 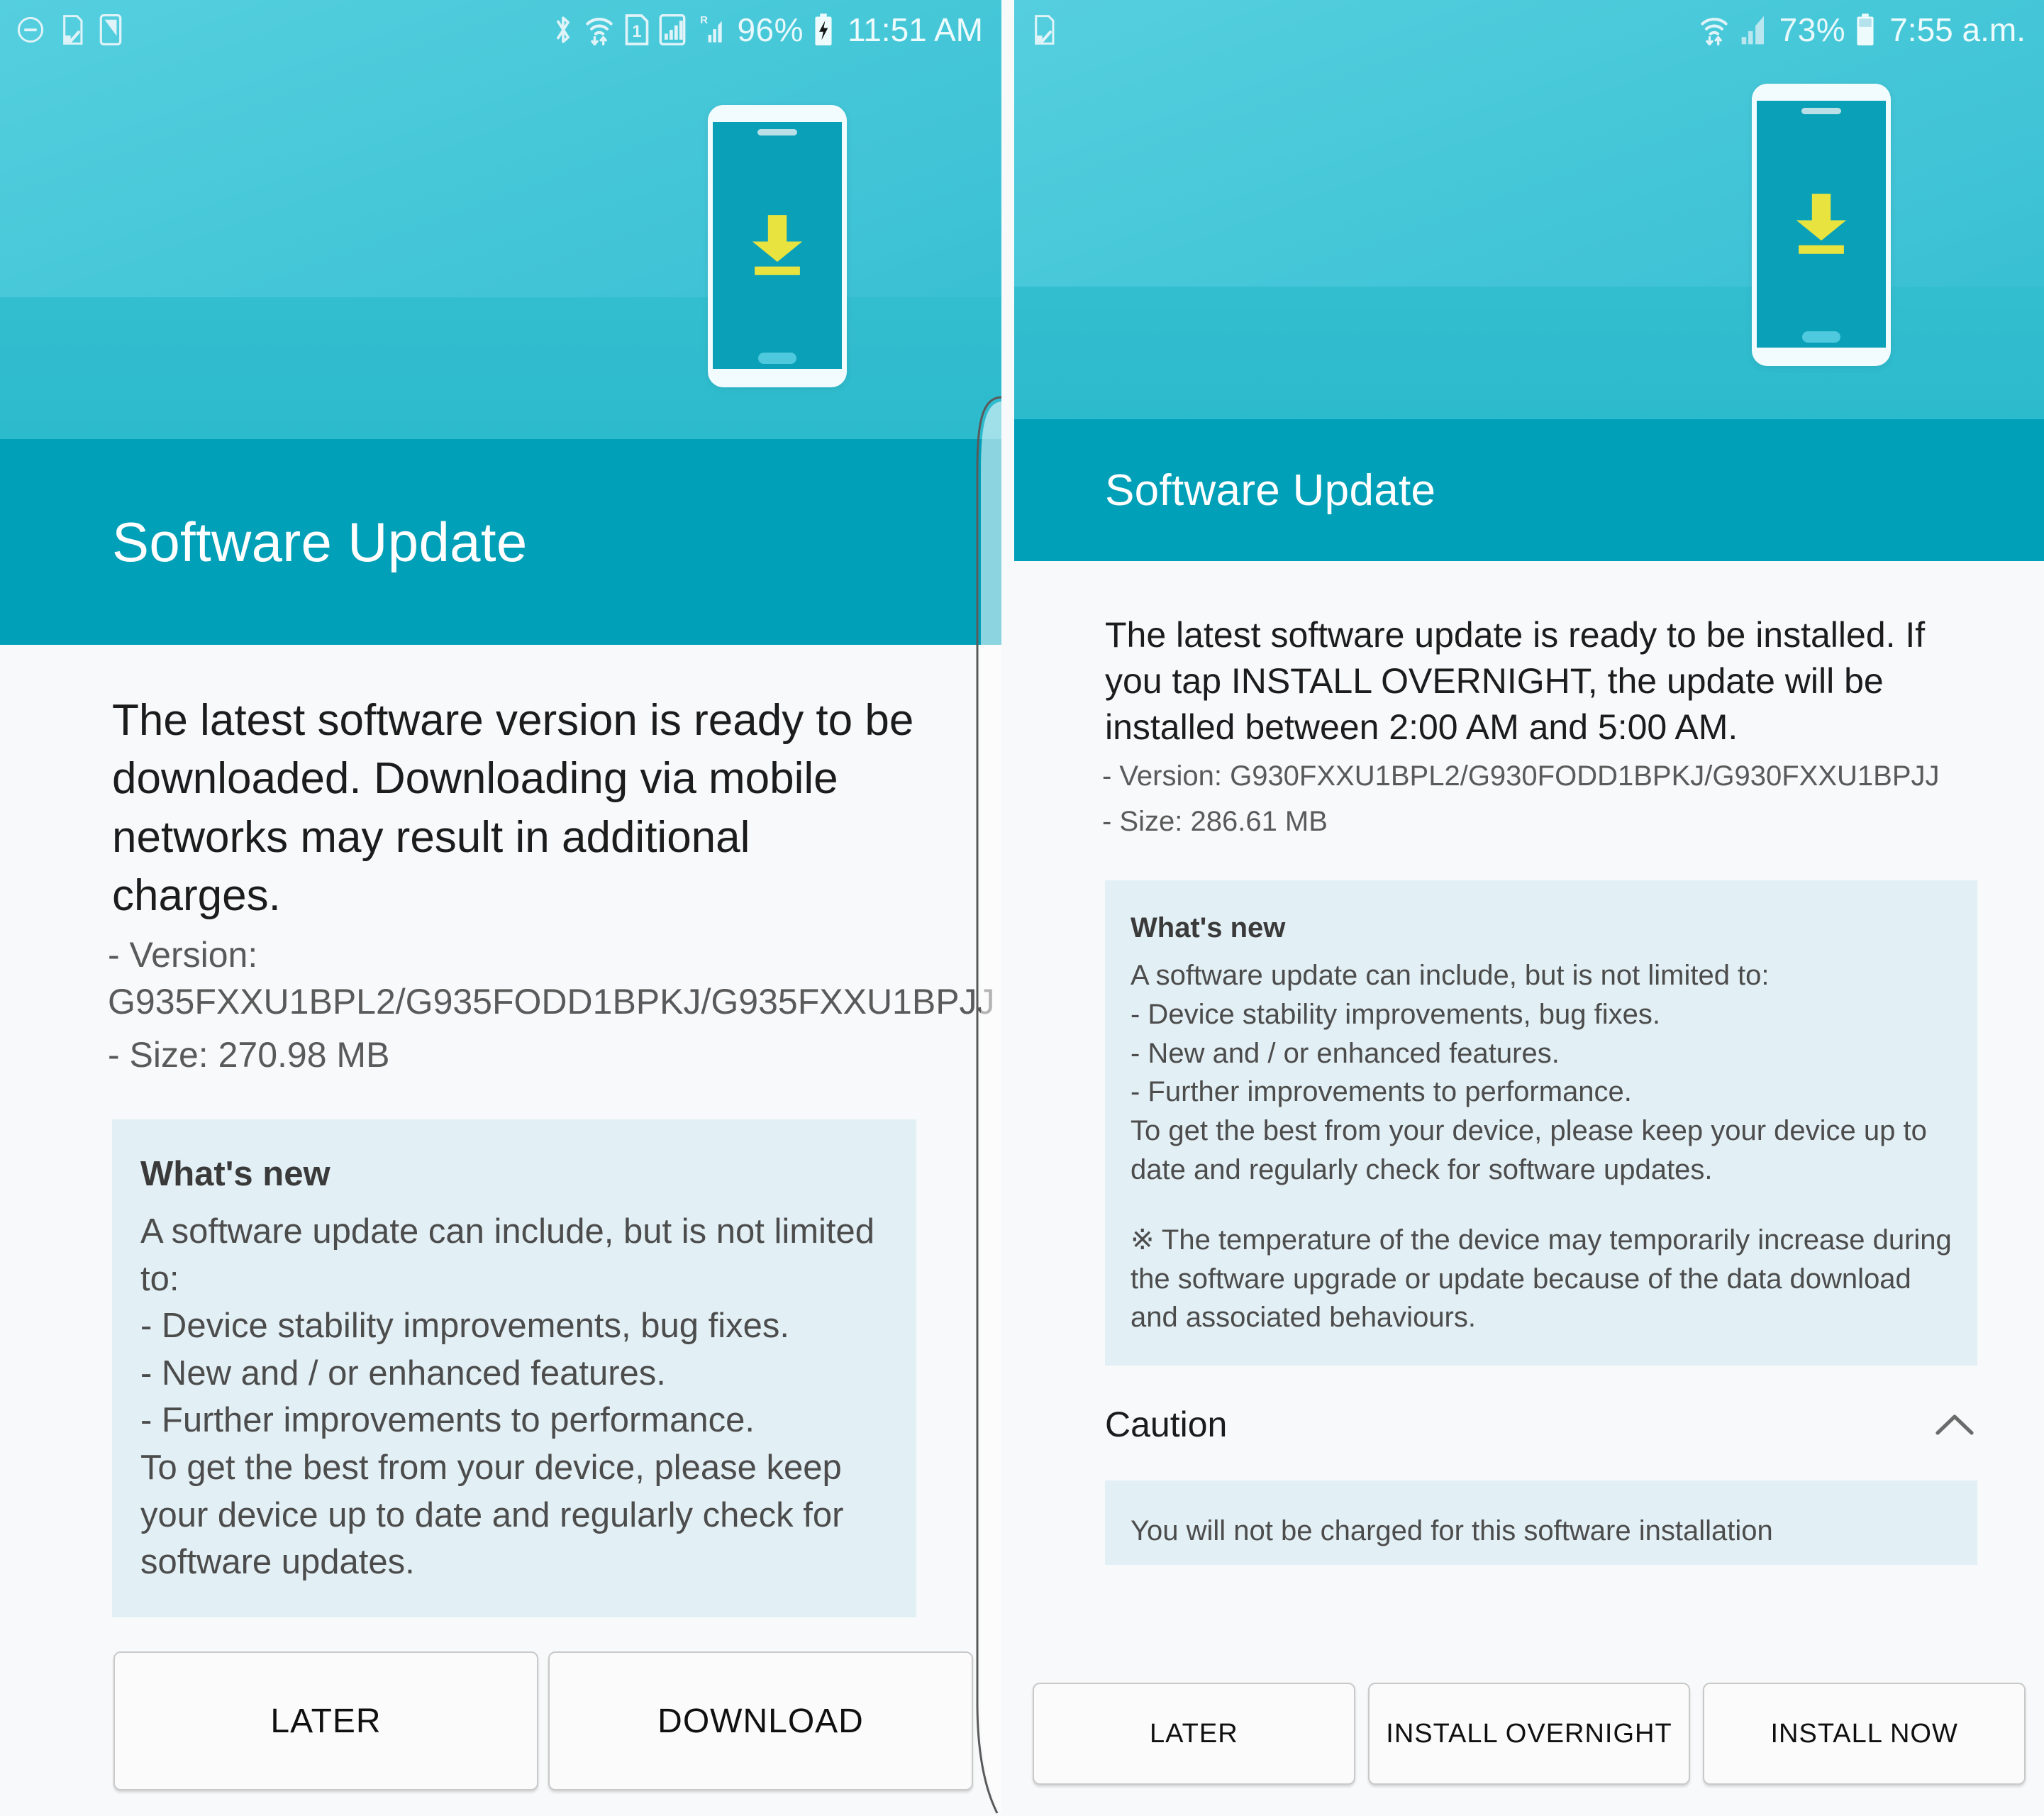 What do you see at coordinates (563, 29) in the screenshot?
I see `bluetooth-icon` at bounding box center [563, 29].